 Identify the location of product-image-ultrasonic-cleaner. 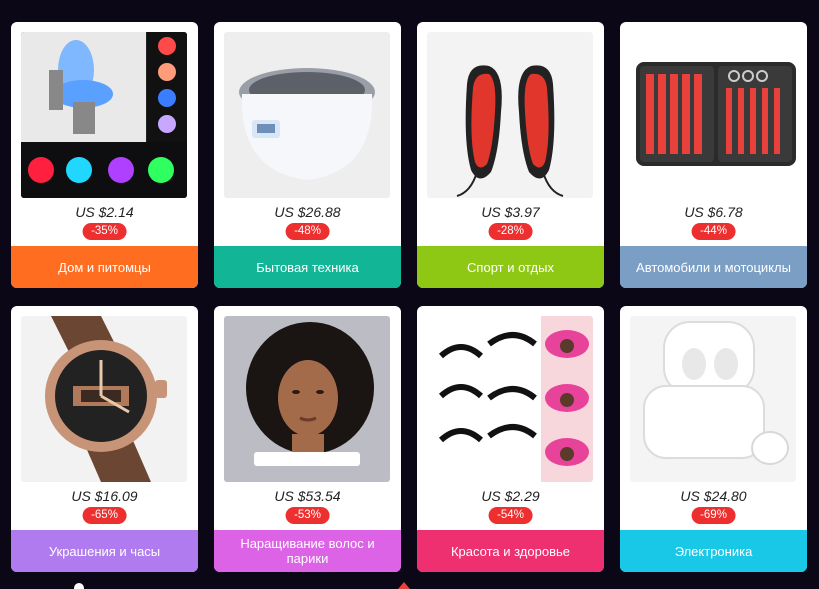
(307, 115).